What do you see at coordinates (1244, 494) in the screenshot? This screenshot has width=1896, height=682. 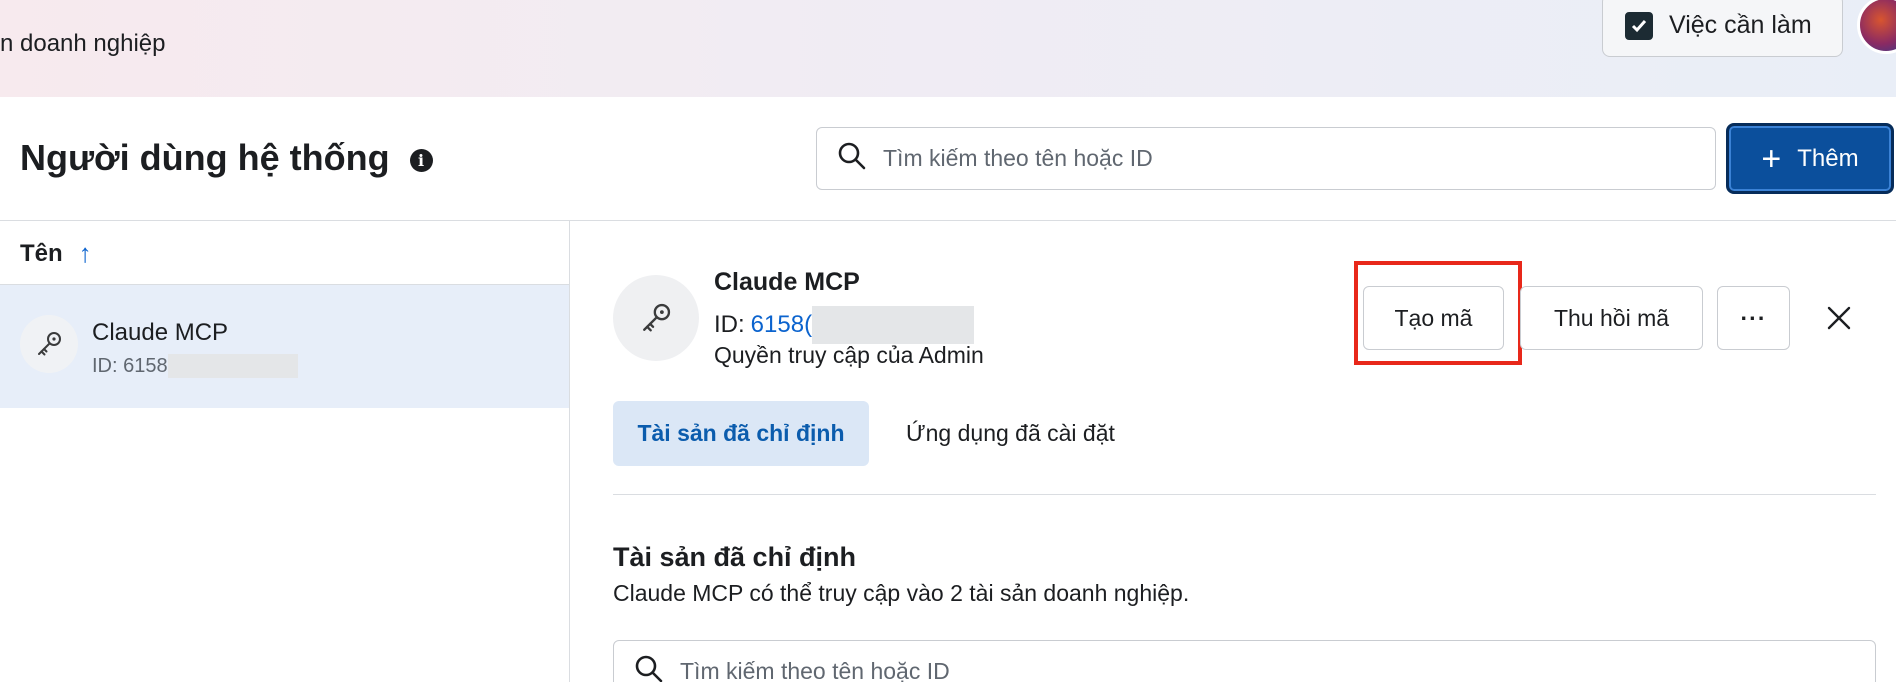 I see `tab-divider` at bounding box center [1244, 494].